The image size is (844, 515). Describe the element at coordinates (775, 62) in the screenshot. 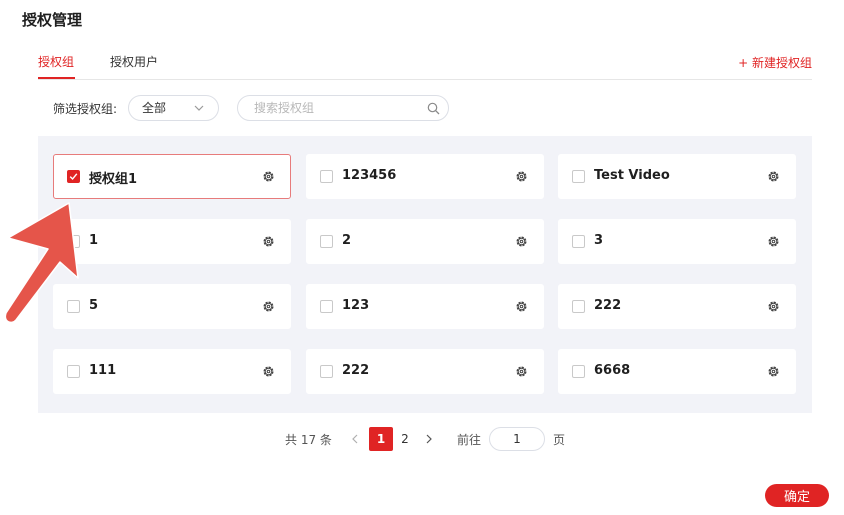

I see `new-group-button: + 新建授权组` at that location.